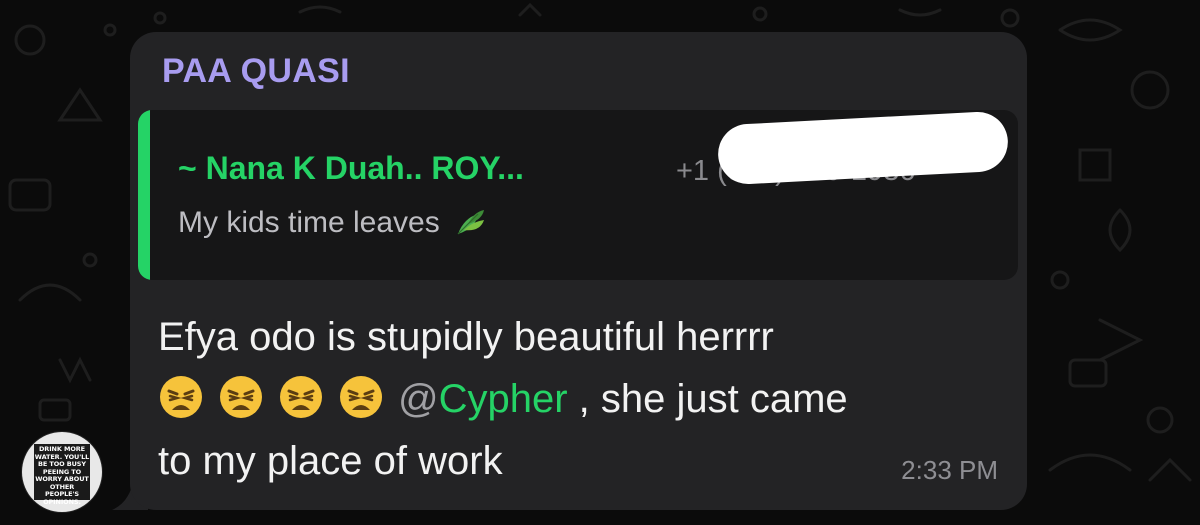  Describe the element at coordinates (949, 470) in the screenshot. I see `message-timestamp: 2:33 PM` at that location.